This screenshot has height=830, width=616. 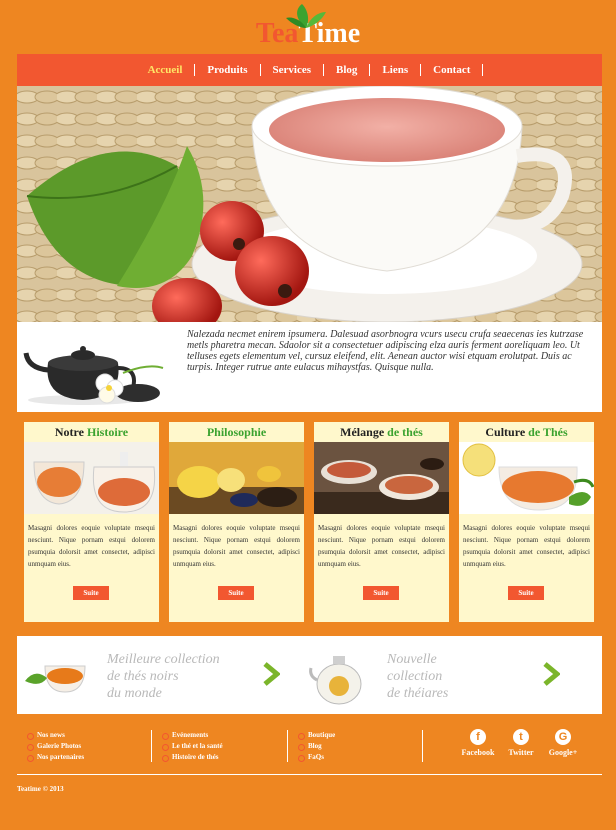 What do you see at coordinates (526, 432) in the screenshot?
I see `card-title: Culture de Thés` at bounding box center [526, 432].